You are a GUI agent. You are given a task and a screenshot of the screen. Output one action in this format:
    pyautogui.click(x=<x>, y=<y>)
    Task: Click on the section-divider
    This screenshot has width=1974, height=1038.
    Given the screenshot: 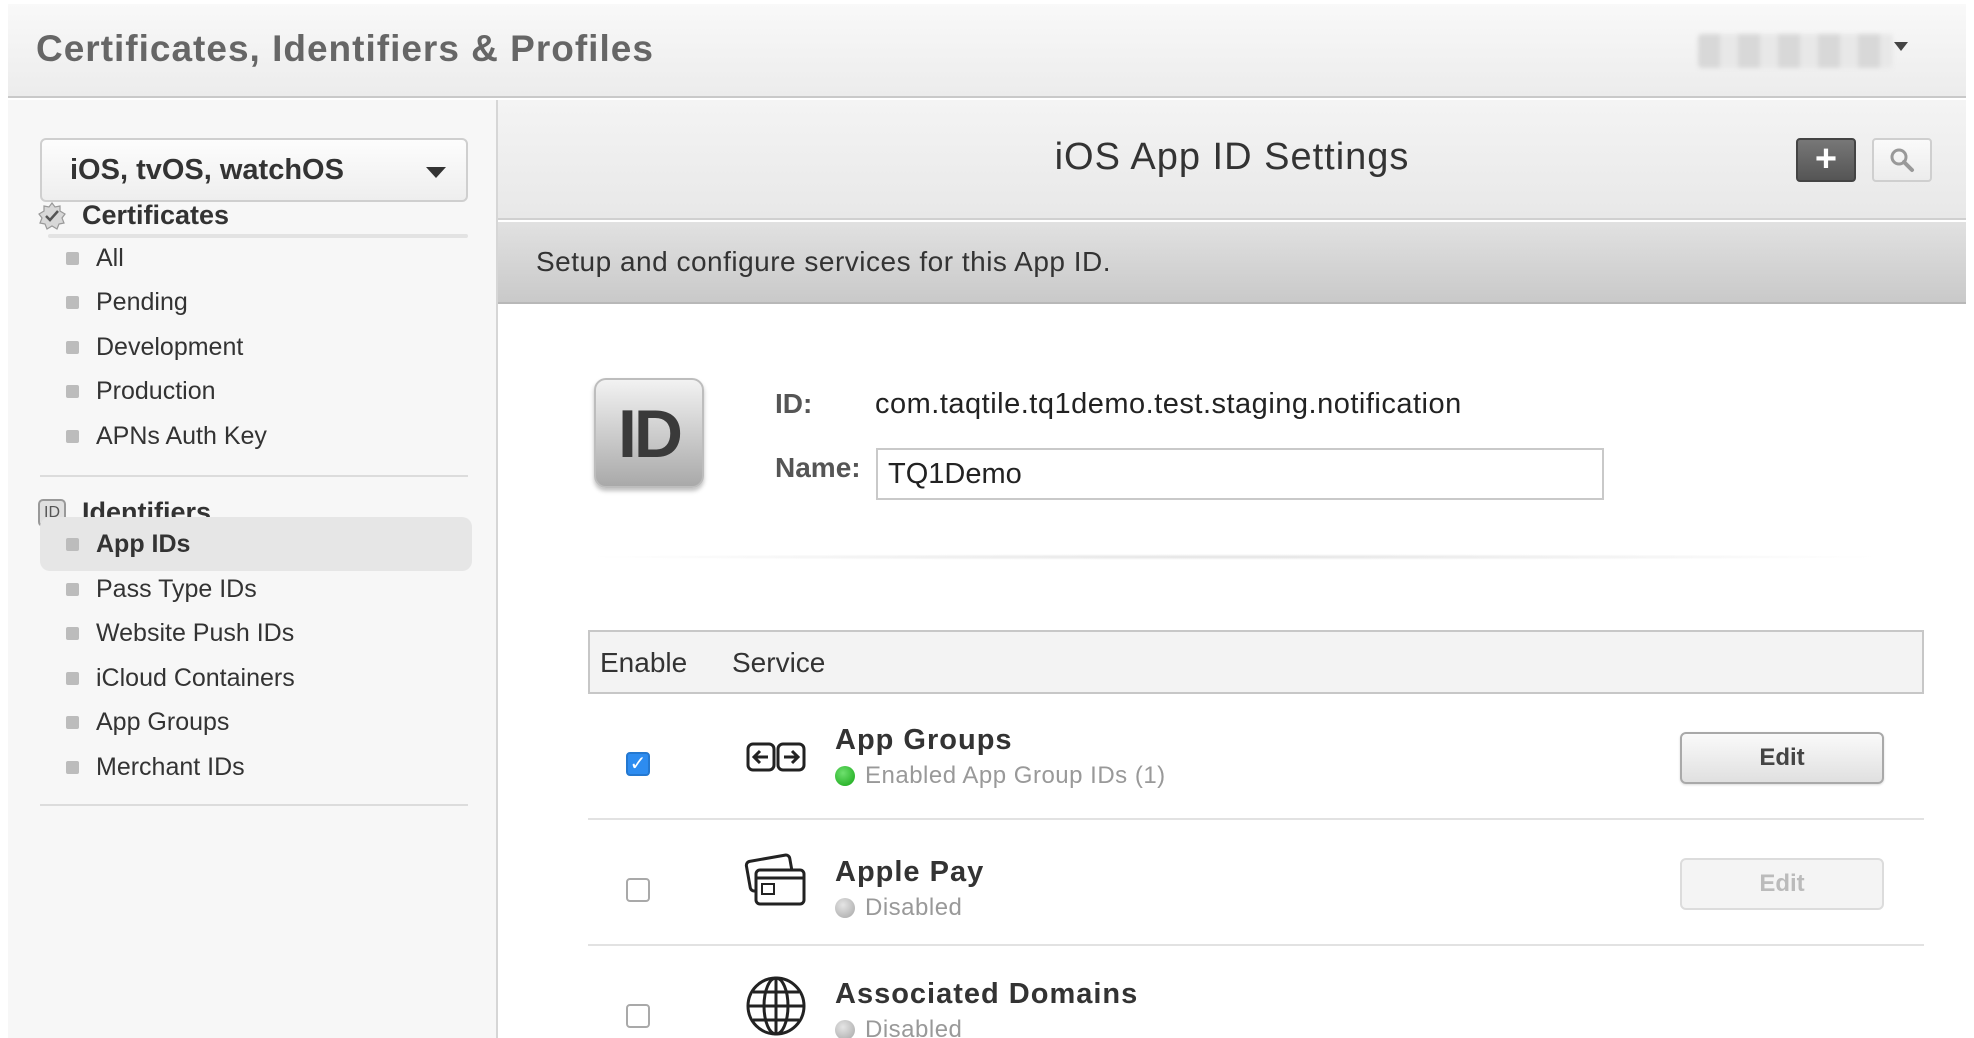 What is the action you would take?
    pyautogui.click(x=1234, y=557)
    